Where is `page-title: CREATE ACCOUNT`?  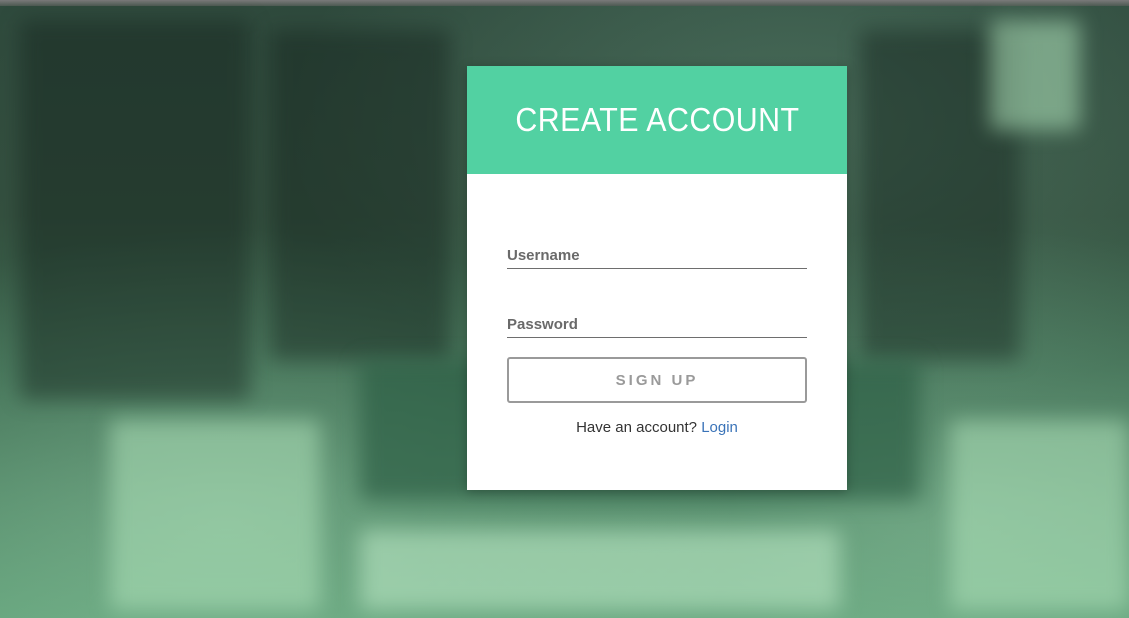
page-title: CREATE ACCOUNT is located at coordinates (657, 119).